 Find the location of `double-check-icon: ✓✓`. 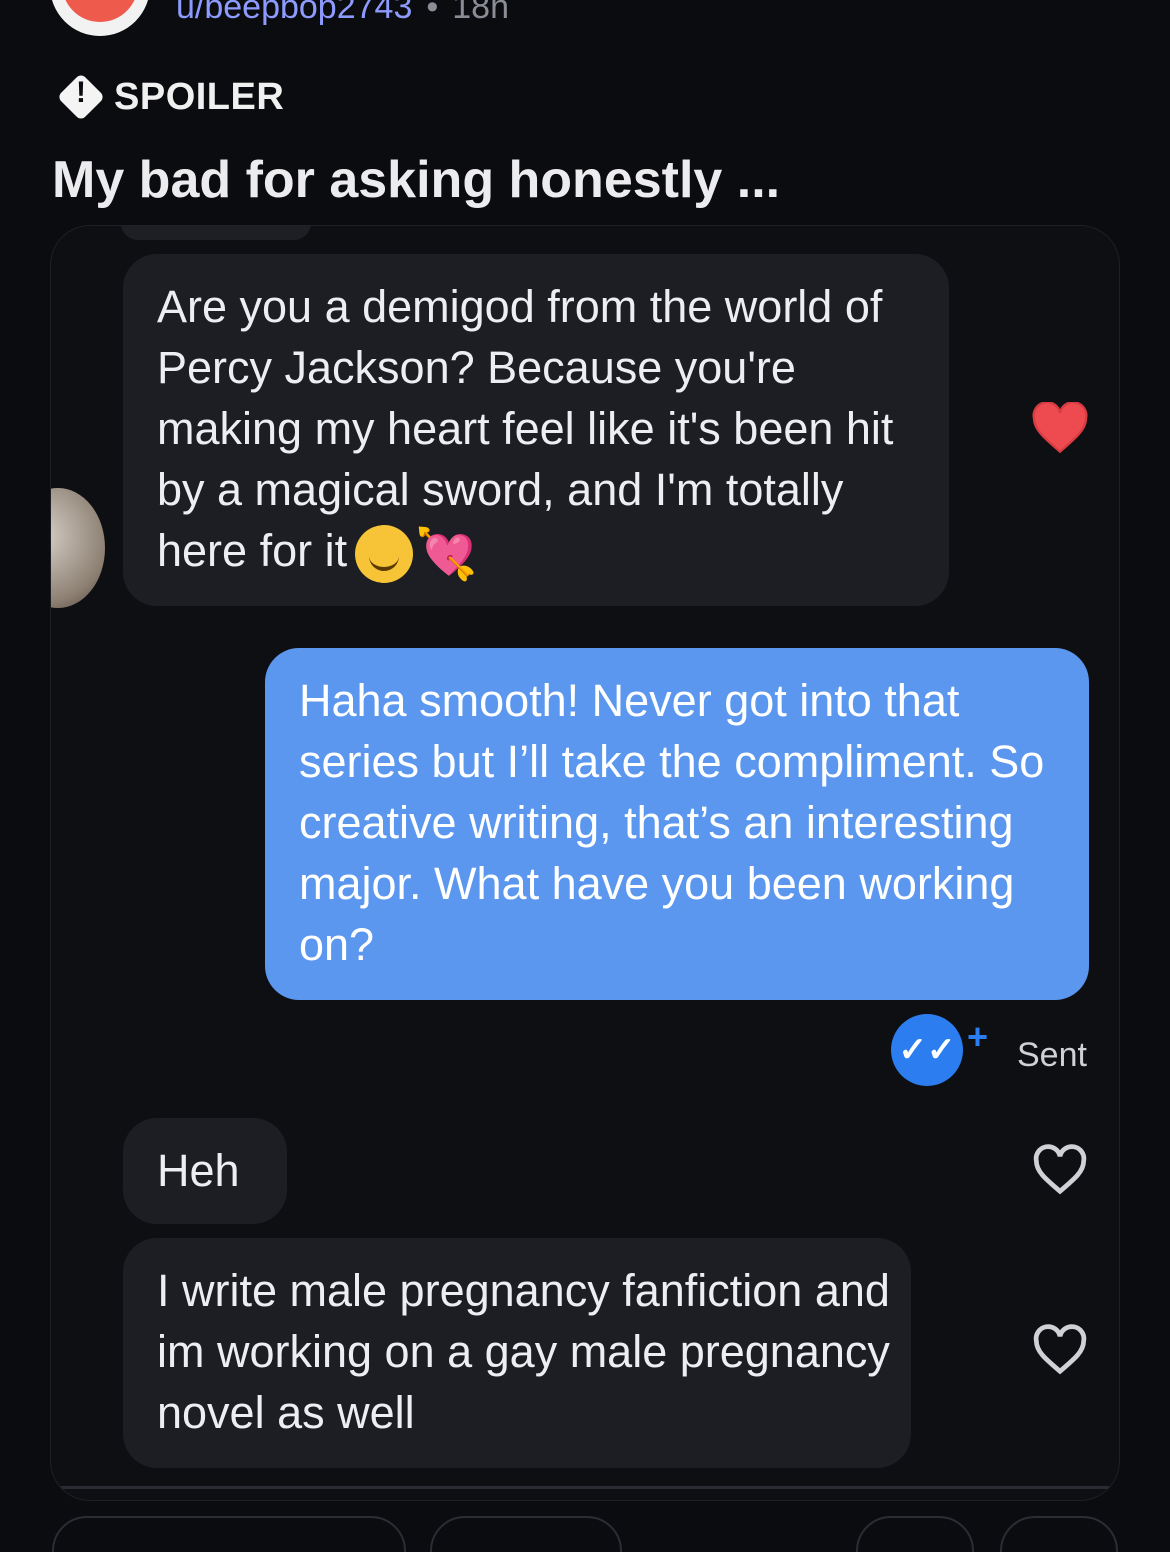

double-check-icon: ✓✓ is located at coordinates (927, 1050).